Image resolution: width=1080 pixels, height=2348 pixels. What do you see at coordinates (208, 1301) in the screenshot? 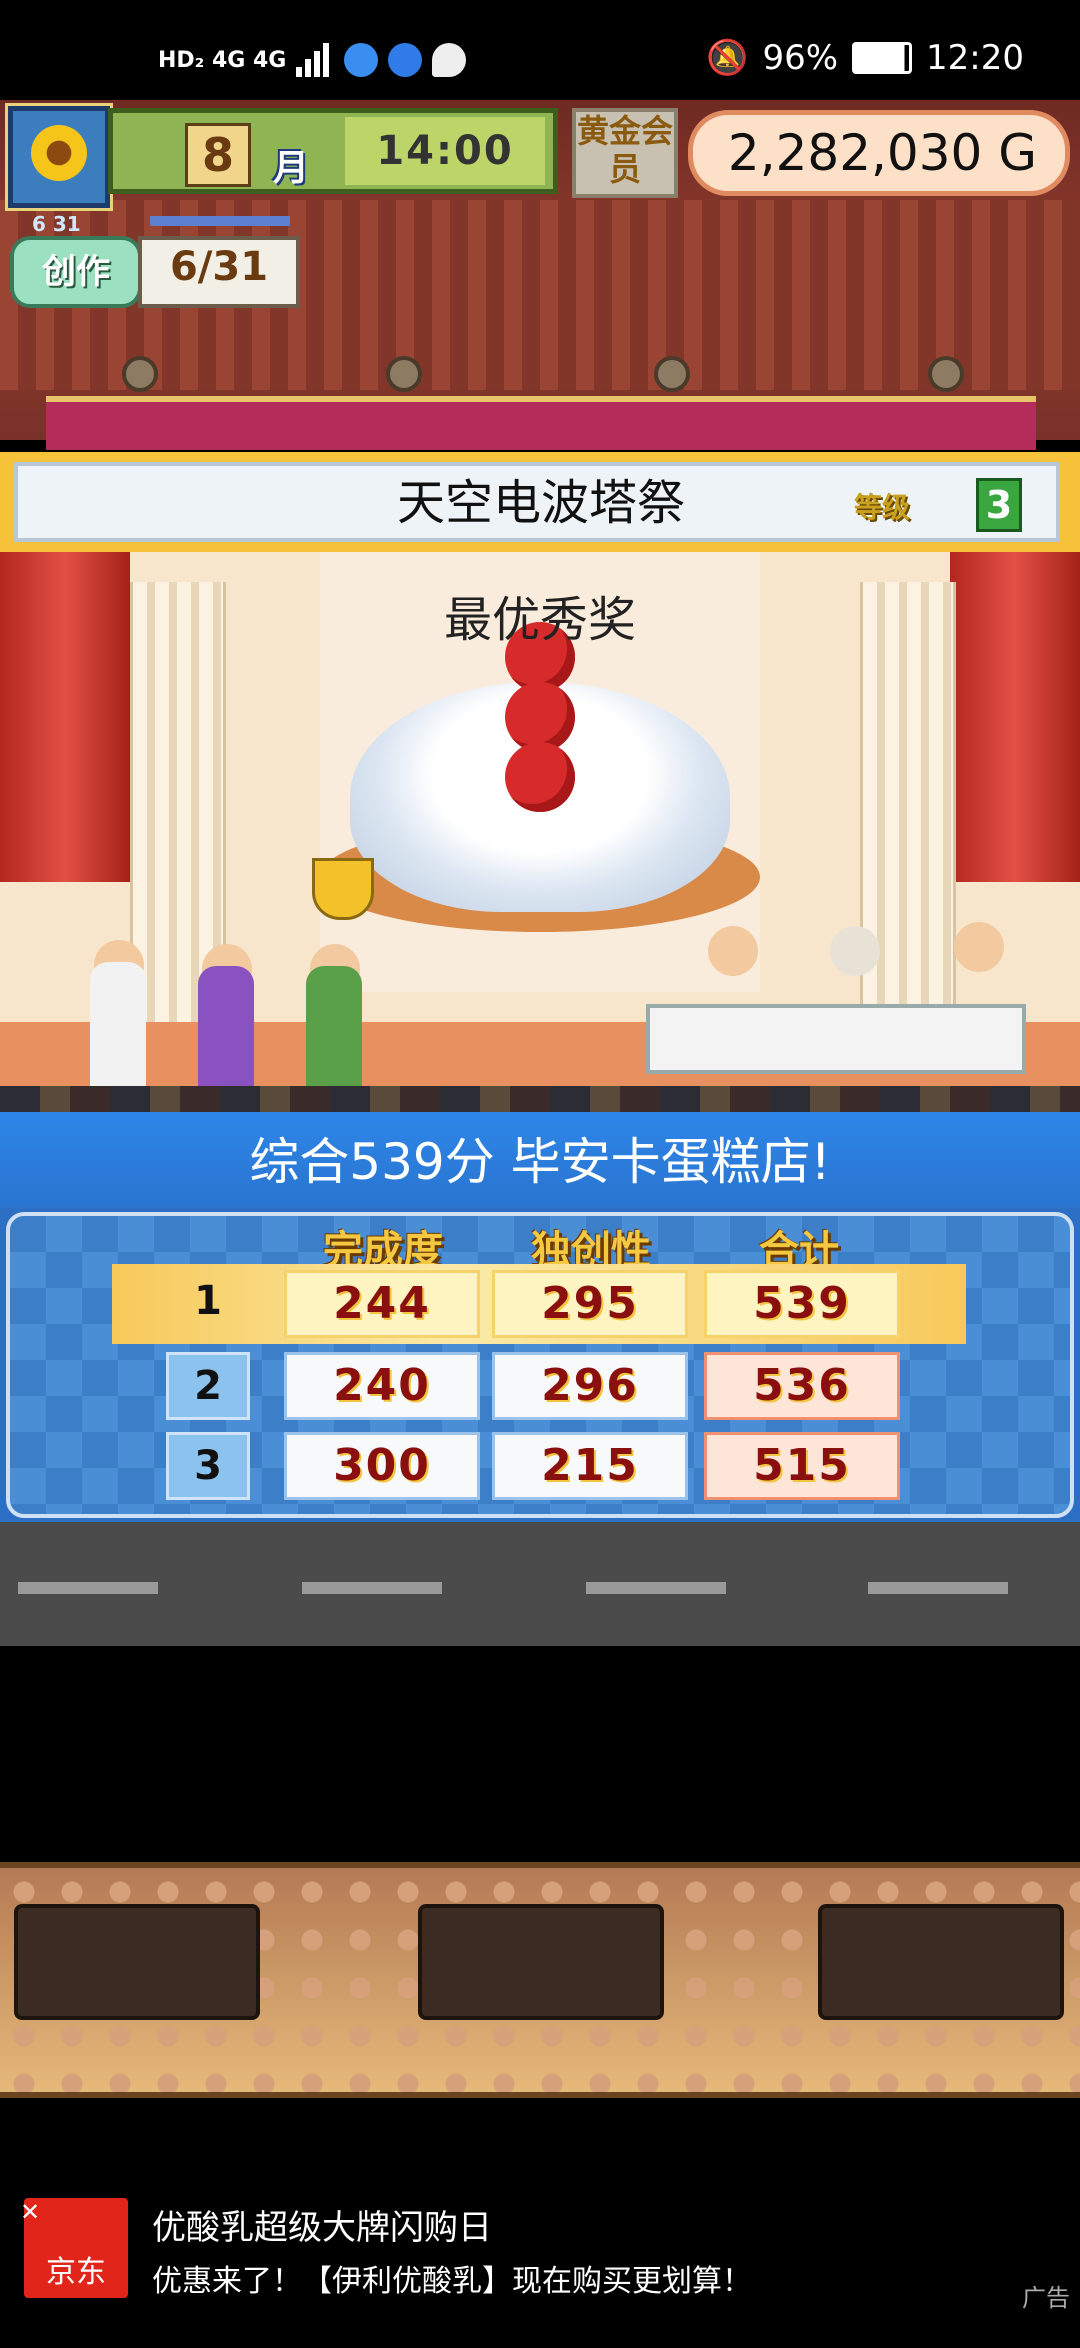
I see `rank-1: 1` at bounding box center [208, 1301].